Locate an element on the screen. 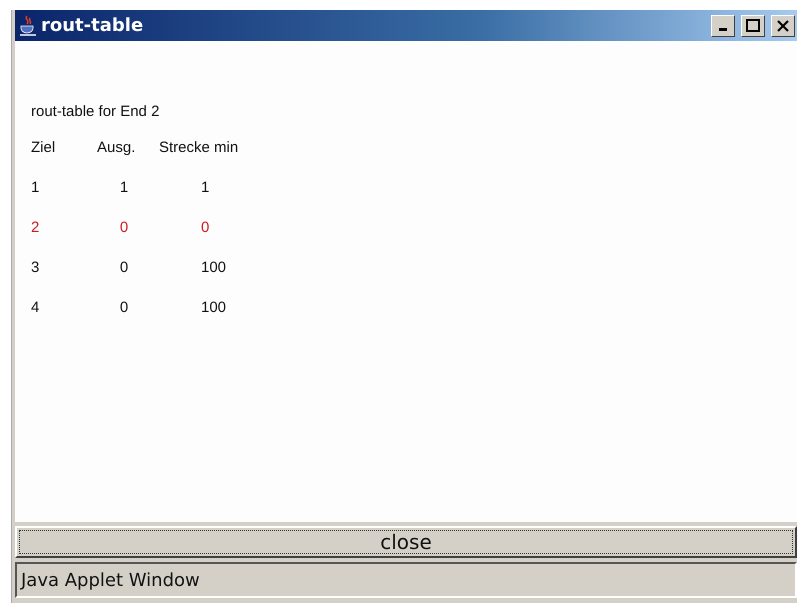 Image resolution: width=797 pixels, height=603 pixels. status-bar: Java Applet Window is located at coordinates (406, 580).